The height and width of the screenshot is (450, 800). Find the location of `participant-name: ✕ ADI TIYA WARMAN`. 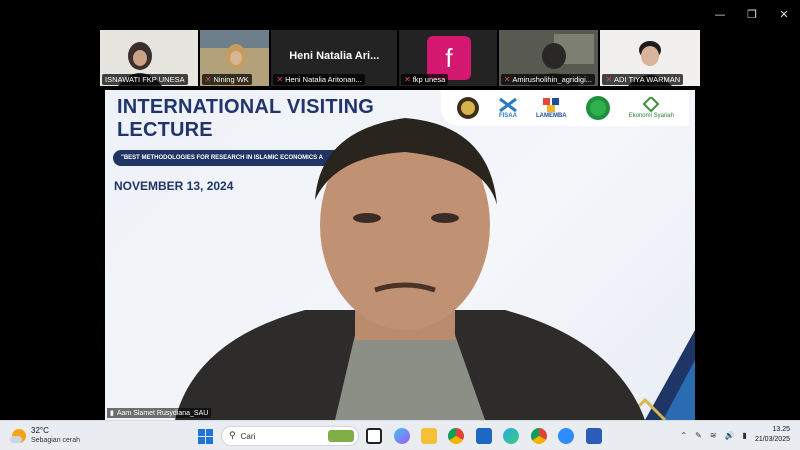

participant-name: ✕ ADI TIYA WARMAN is located at coordinates (643, 79).